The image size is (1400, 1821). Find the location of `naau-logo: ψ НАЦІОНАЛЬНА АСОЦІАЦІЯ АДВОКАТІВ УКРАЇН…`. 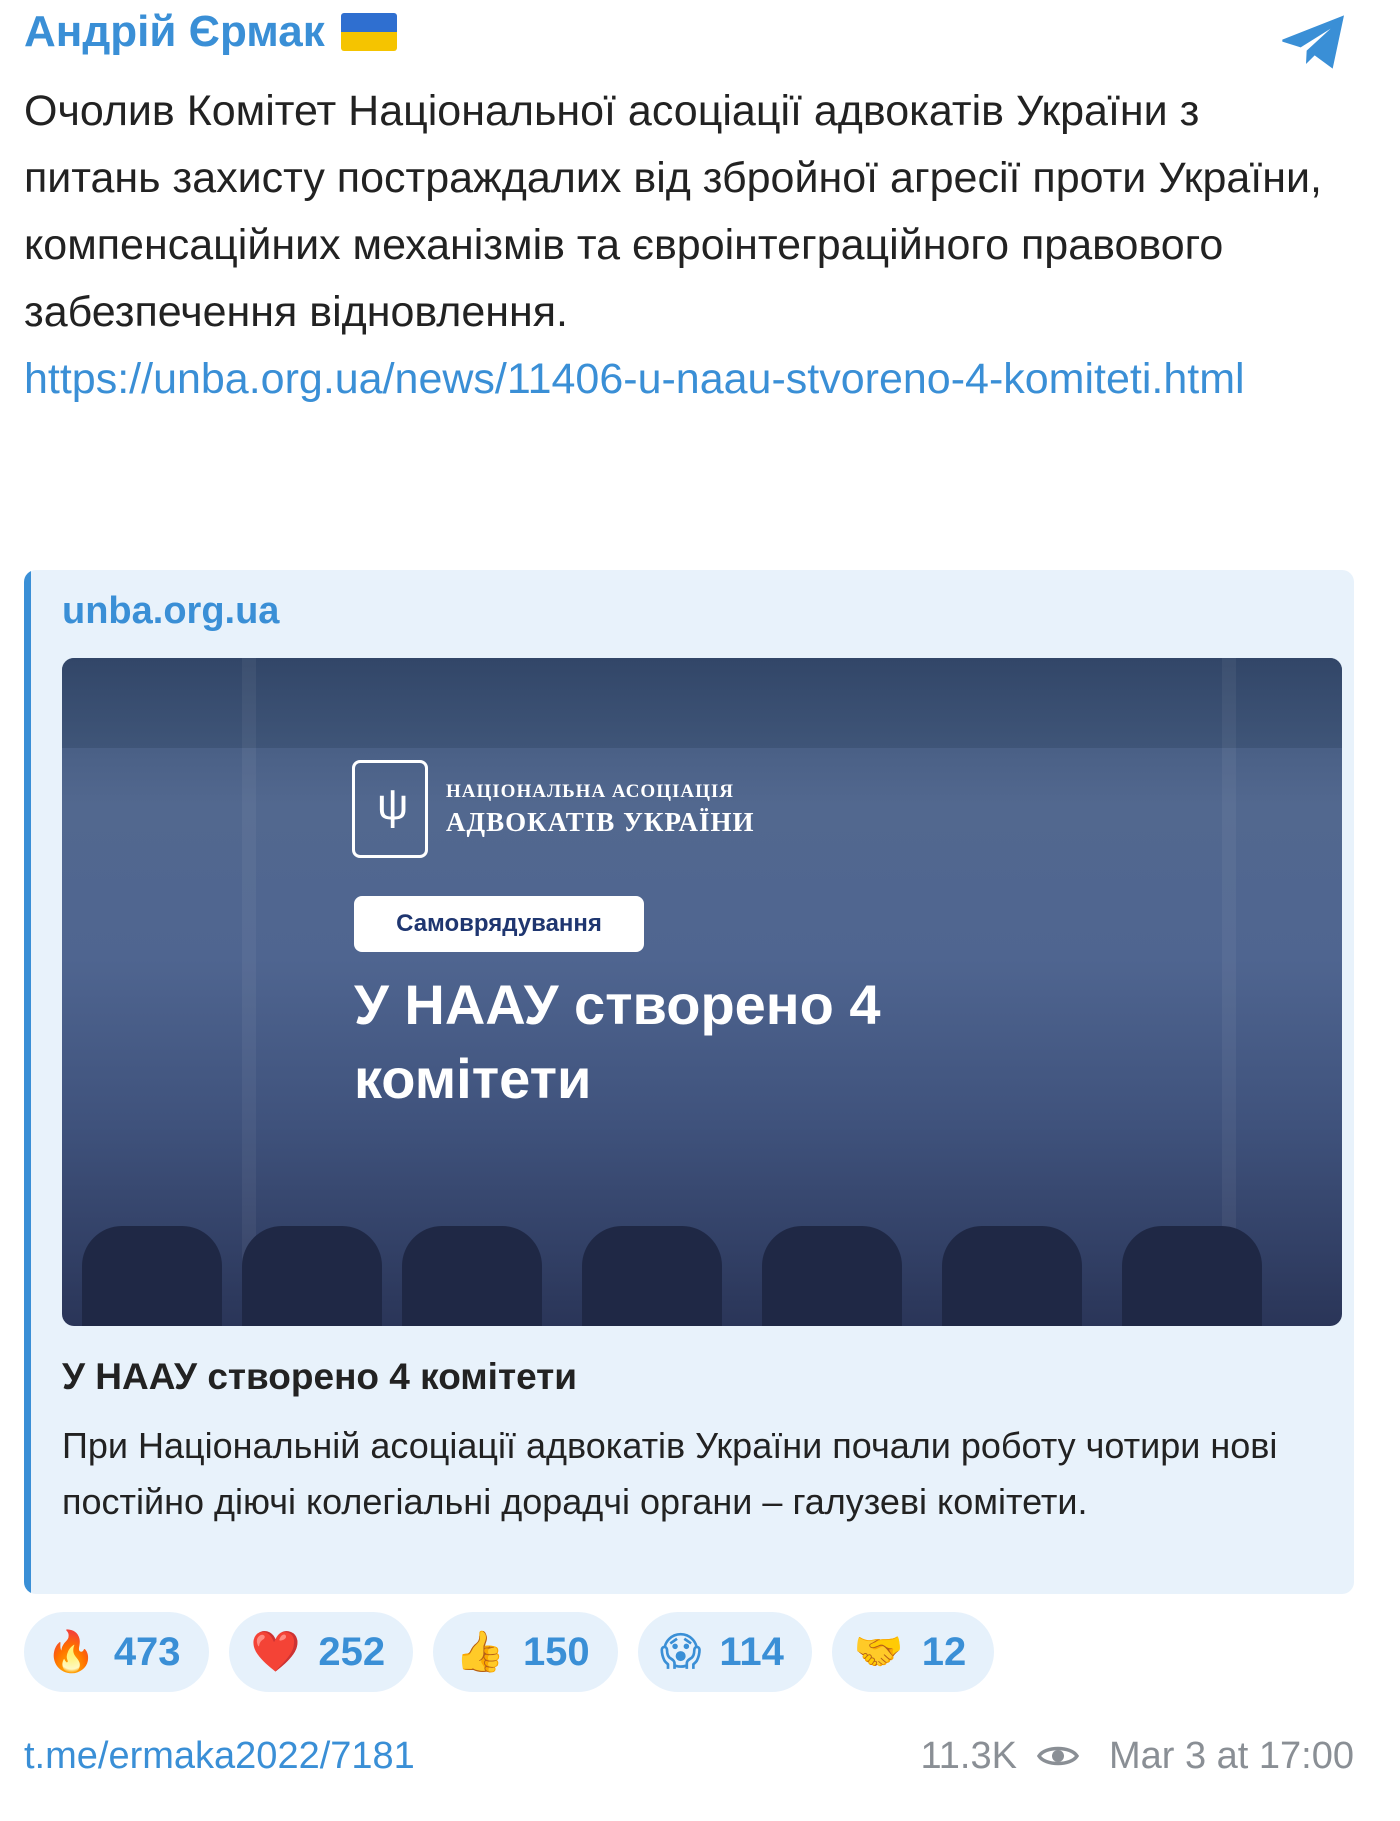

naau-logo: ψ НАЦІОНАЛЬНА АСОЦІАЦІЯ АДВОКАТІВ УКРАЇН… is located at coordinates (553, 809).